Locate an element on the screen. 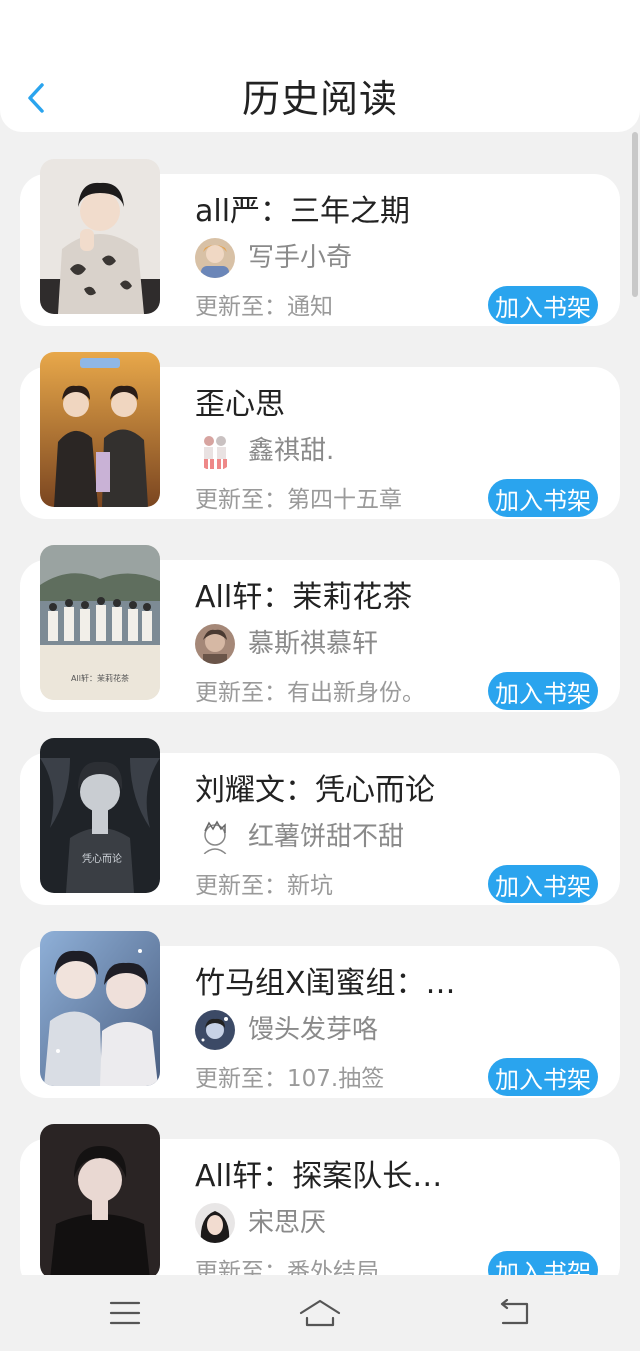 The width and height of the screenshot is (640, 1351). home-button is located at coordinates (320, 1313).